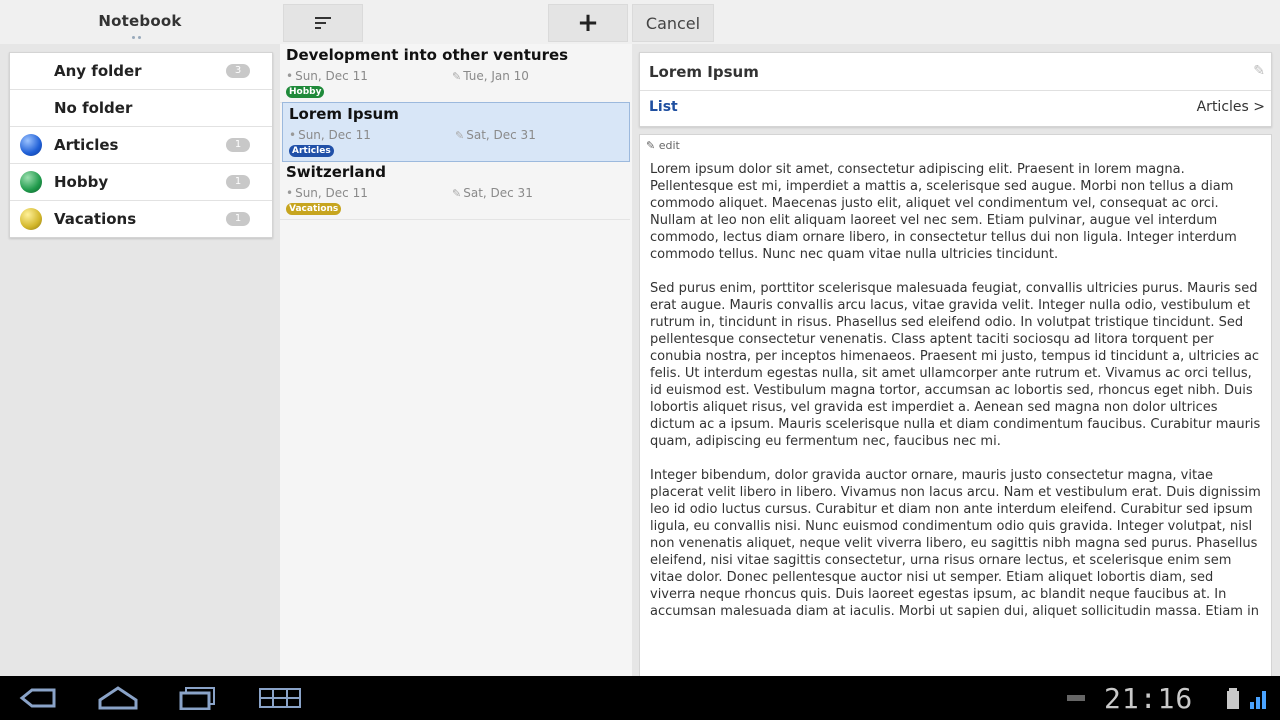 This screenshot has width=1280, height=720. What do you see at coordinates (311, 151) in the screenshot?
I see `note-folder-tag: Articles` at bounding box center [311, 151].